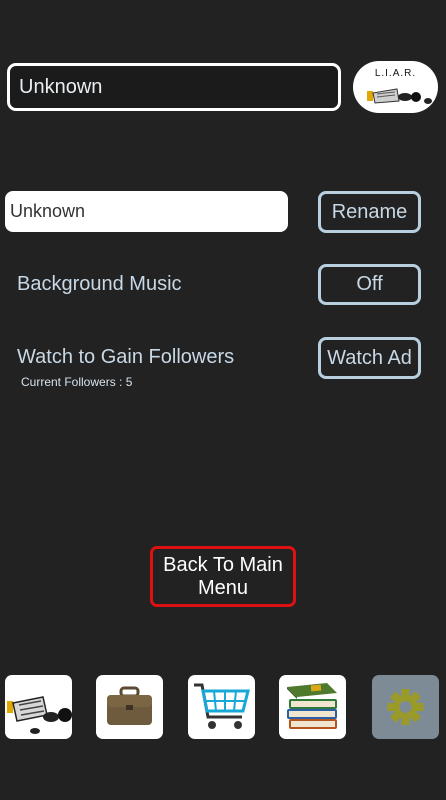 The height and width of the screenshot is (800, 446). I want to click on tab-settings, so click(405, 707).